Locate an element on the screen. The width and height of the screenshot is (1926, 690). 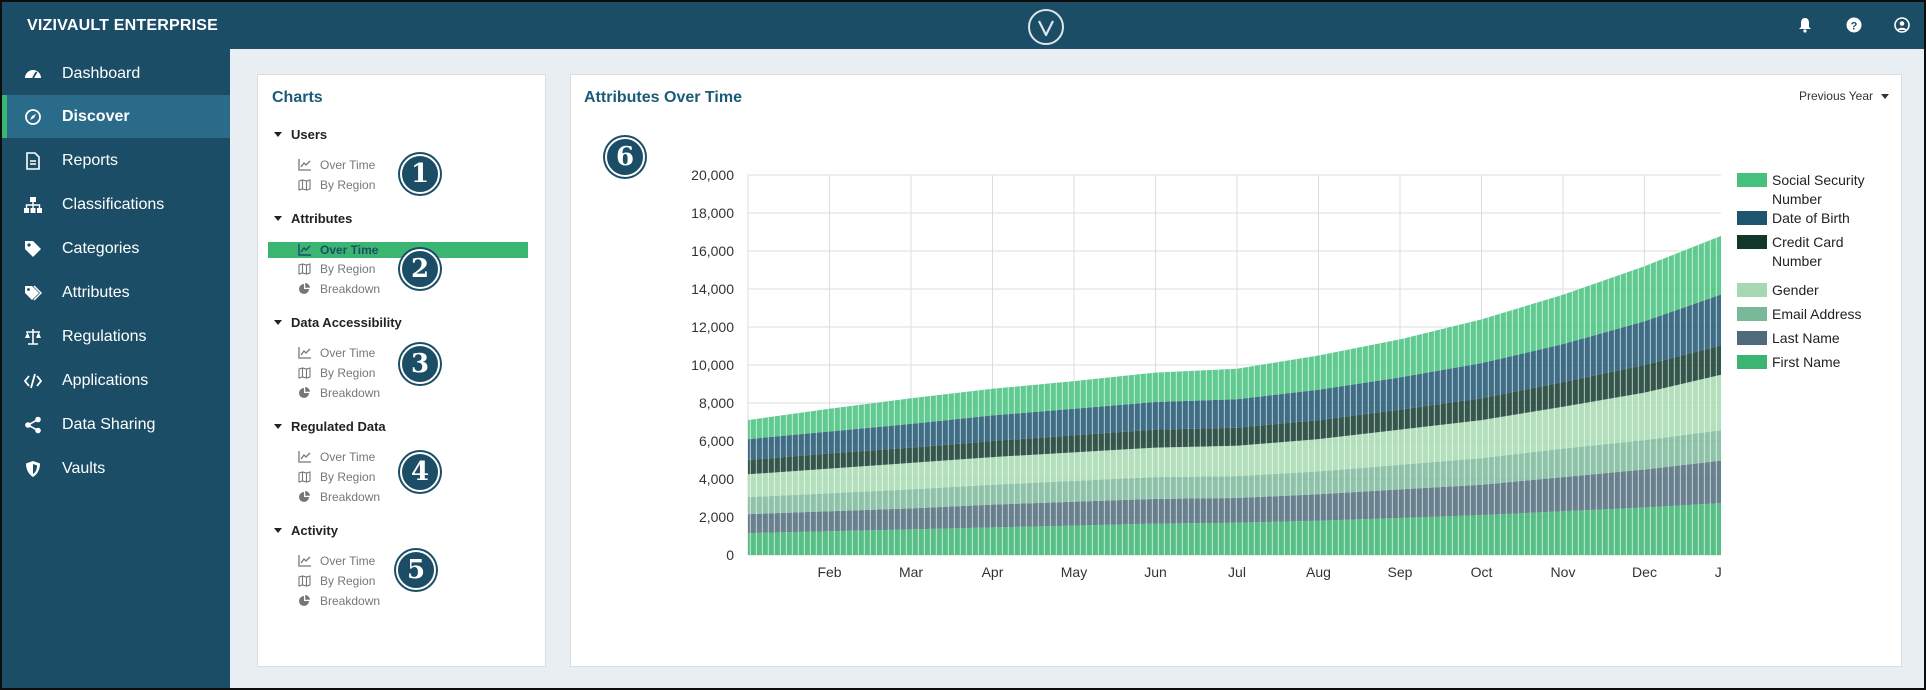
code-icon is located at coordinates (33, 381).